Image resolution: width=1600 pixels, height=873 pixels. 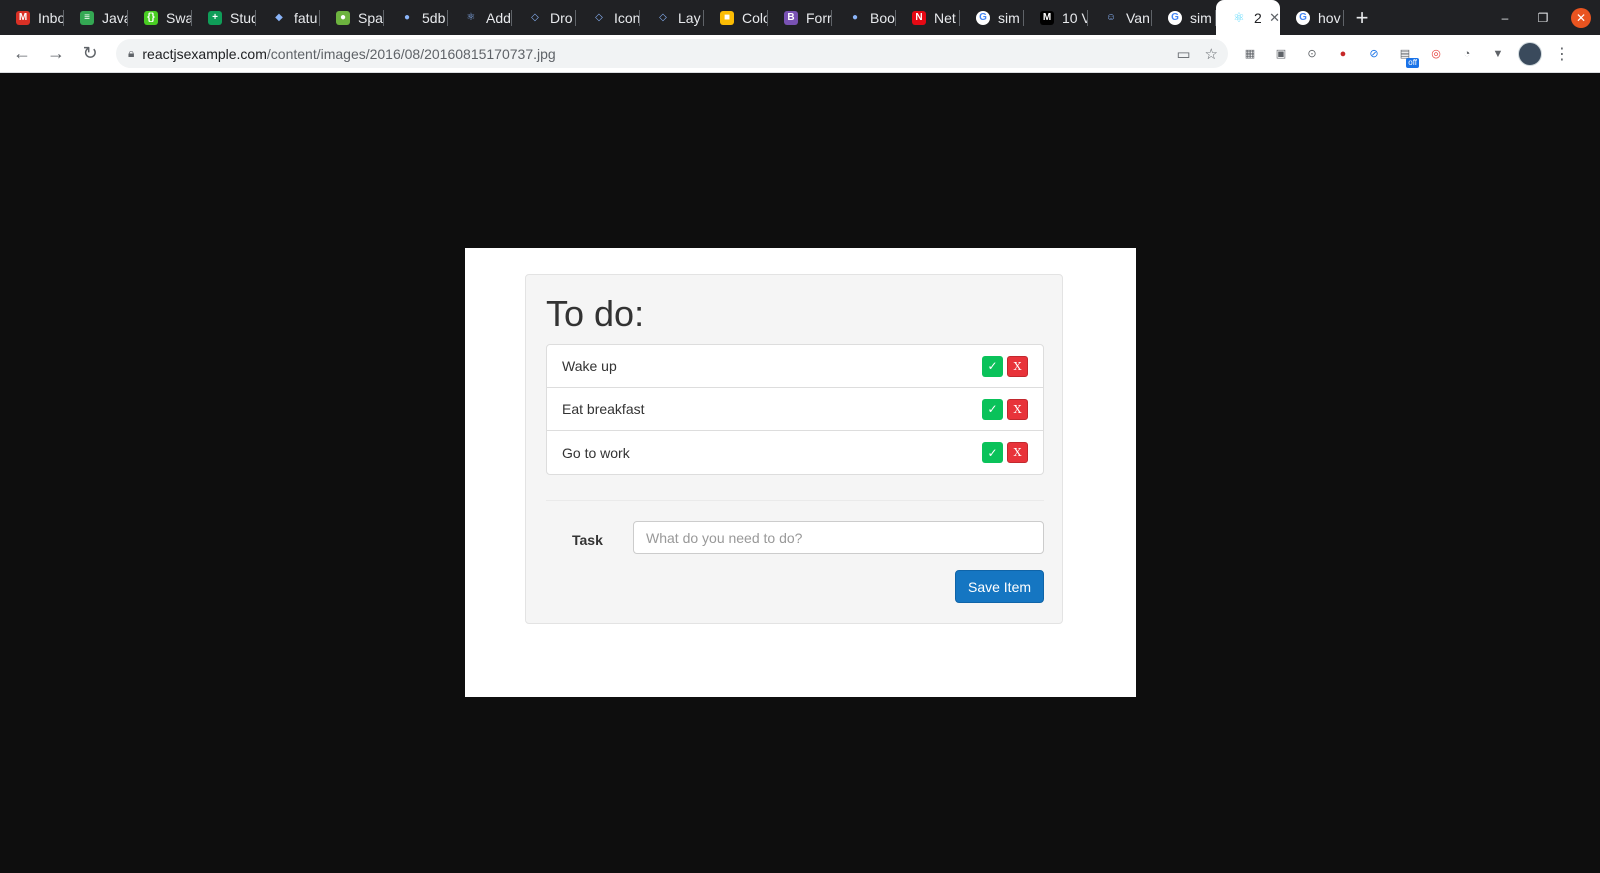 I want to click on extension-code-icon: ⊙, so click(x=1312, y=54).